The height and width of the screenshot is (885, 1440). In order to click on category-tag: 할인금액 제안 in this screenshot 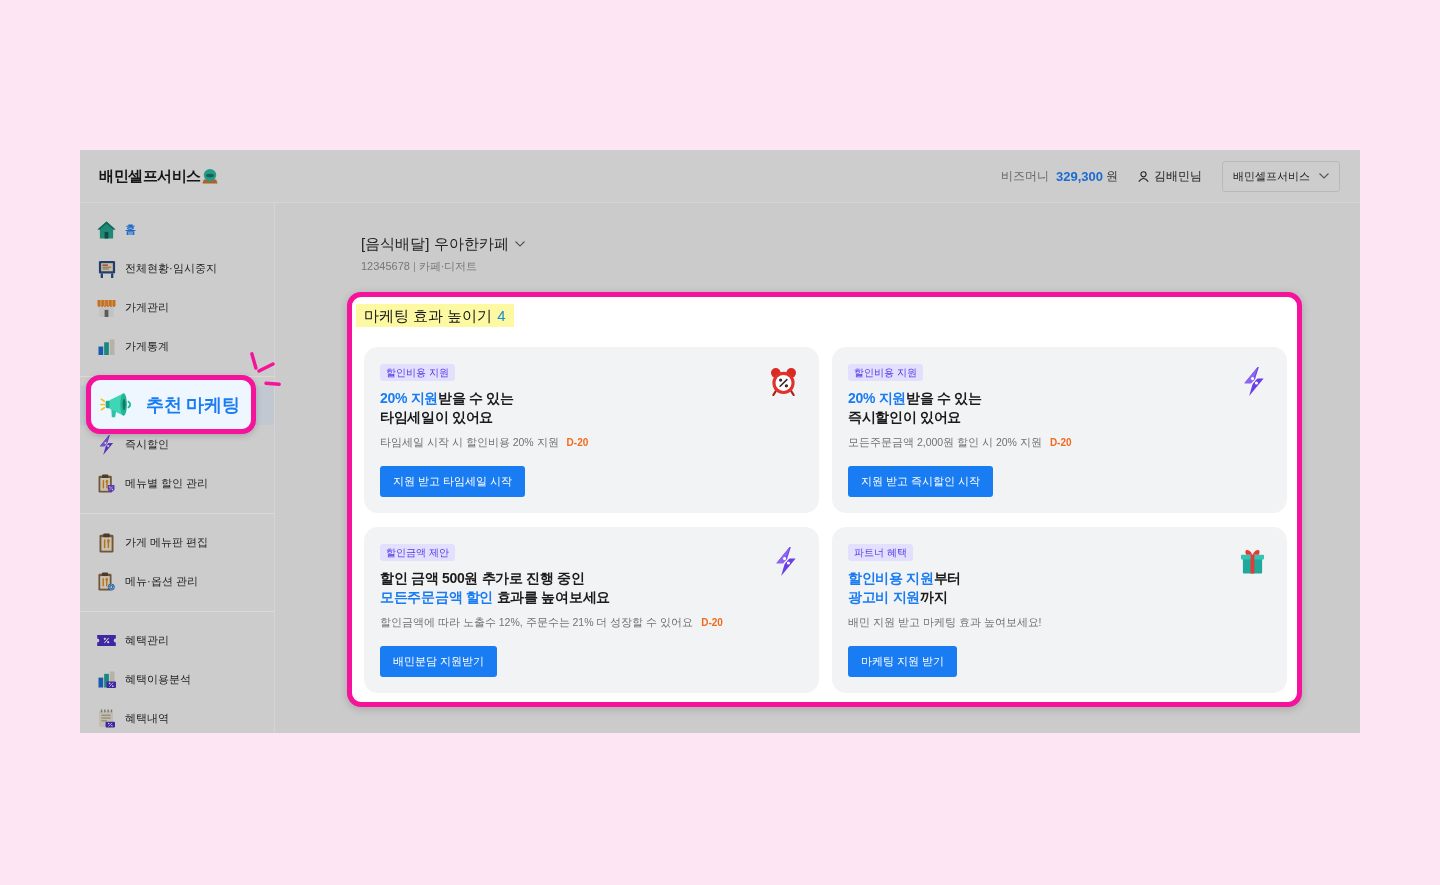, I will do `click(417, 552)`.